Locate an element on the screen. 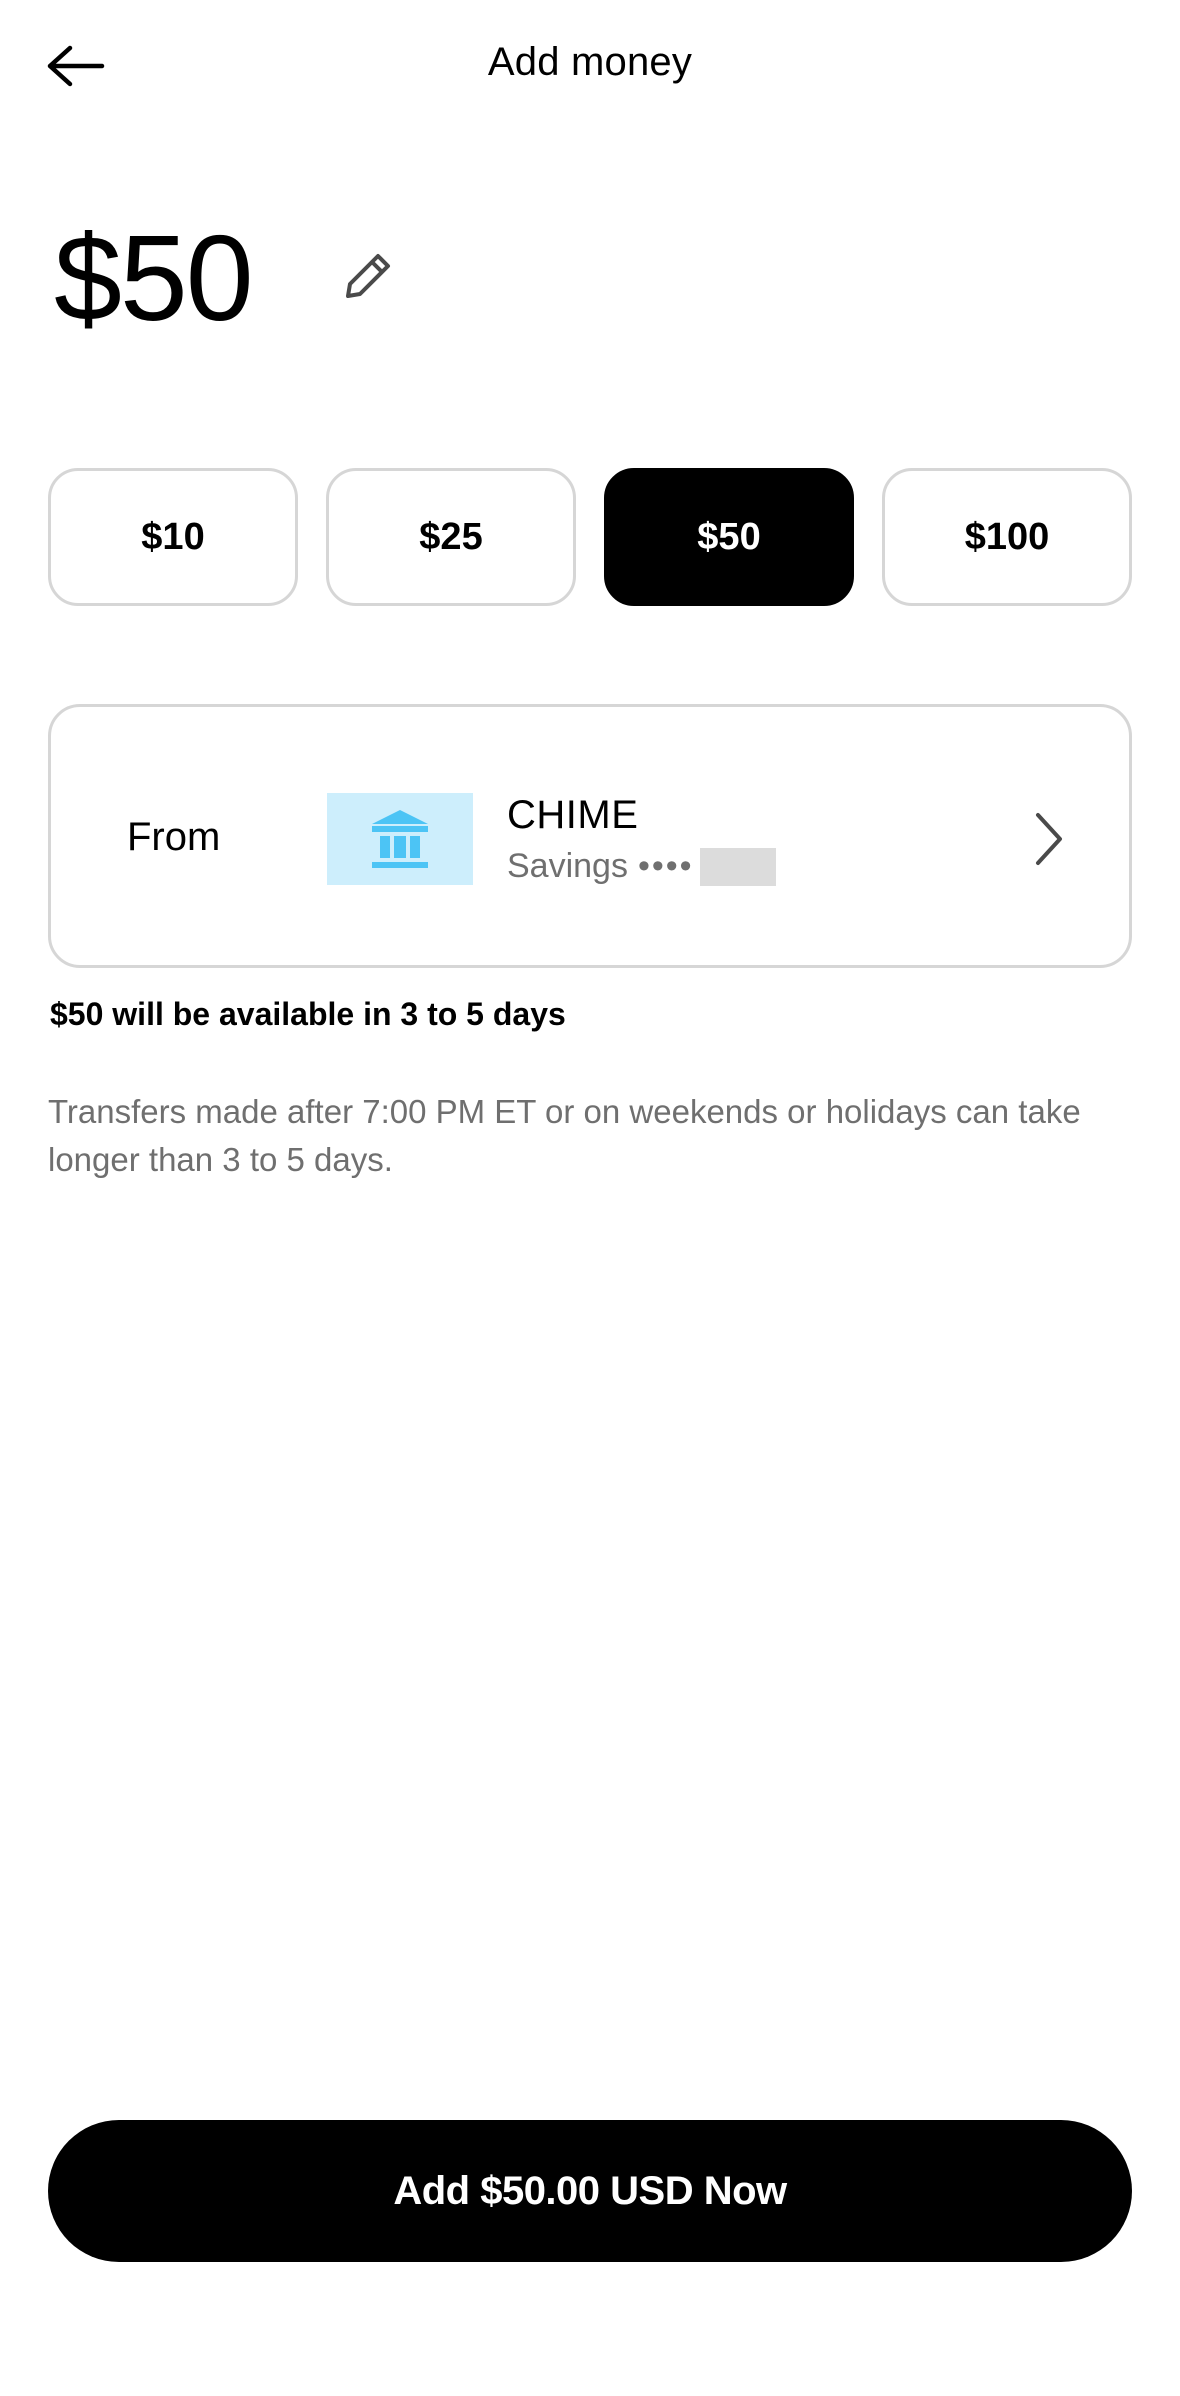 This screenshot has height=2396, width=1180. header: Add money is located at coordinates (590, 66).